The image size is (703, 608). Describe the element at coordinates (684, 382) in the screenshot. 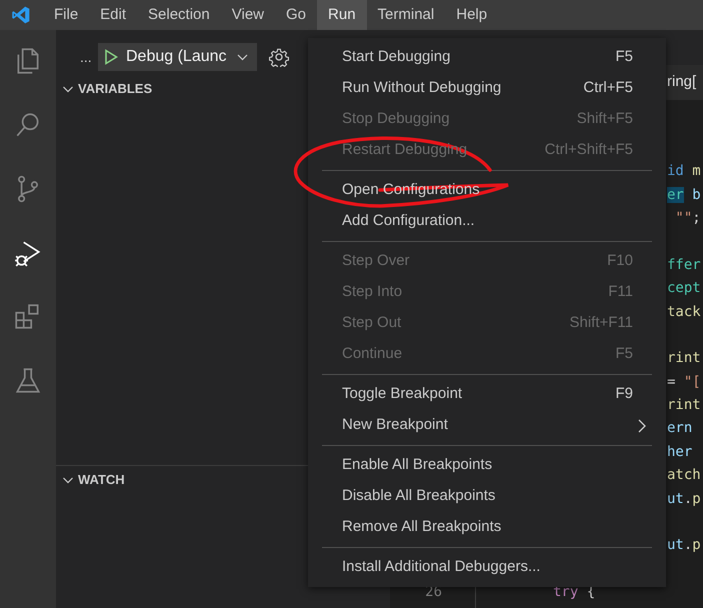

I see `code-line: = "[` at that location.